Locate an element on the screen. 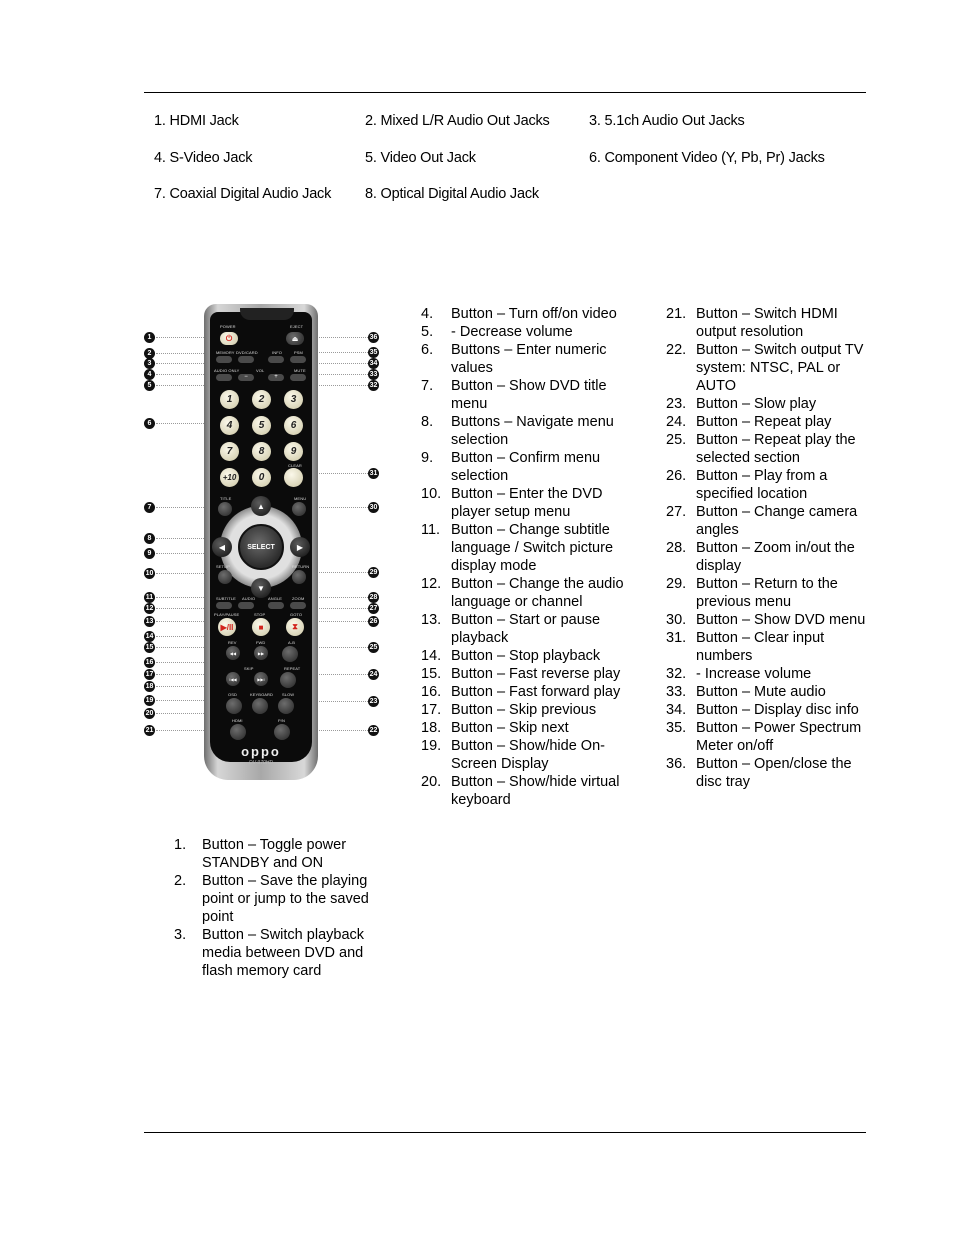 This screenshot has width=954, height=1235. callout-marker: 35 is located at coordinates (373, 352).